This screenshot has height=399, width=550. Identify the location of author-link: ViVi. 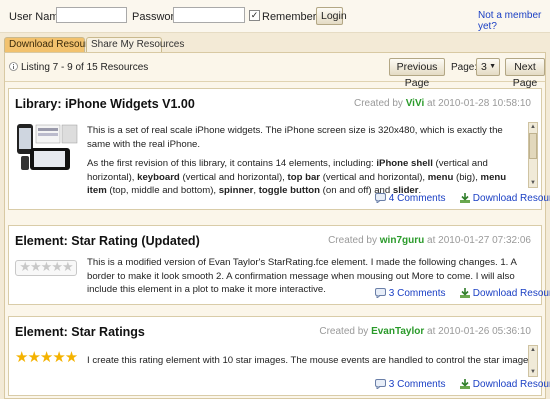
(415, 103).